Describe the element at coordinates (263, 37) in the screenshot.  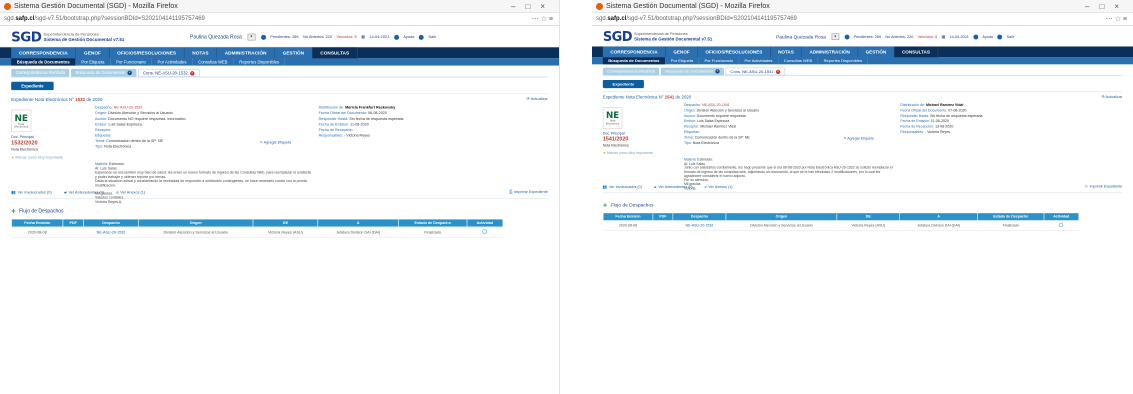
I see `pending-icon` at that location.